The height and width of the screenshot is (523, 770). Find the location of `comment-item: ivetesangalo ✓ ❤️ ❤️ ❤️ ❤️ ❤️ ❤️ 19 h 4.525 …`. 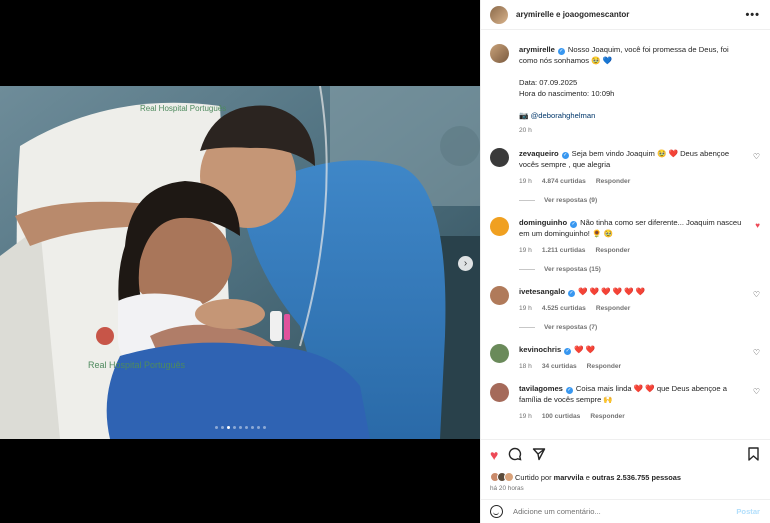

comment-item: ivetesangalo ✓ ❤️ ❤️ ❤️ ❤️ ❤️ ❤️ 19 h 4.525 … is located at coordinates (625, 308).